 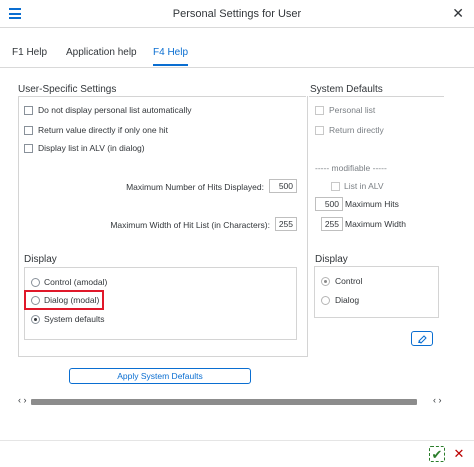 I want to click on checkbox-list-in-alv-label: List in ALV, so click(x=364, y=186).